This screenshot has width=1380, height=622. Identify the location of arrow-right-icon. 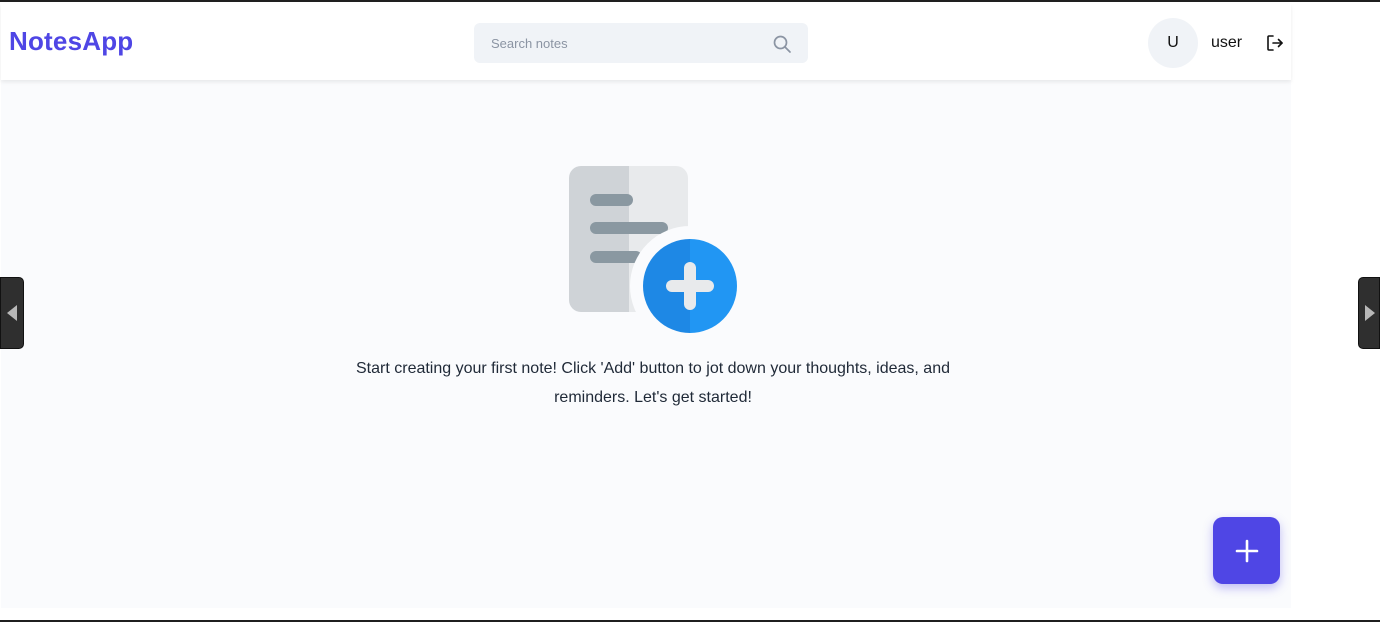
(1370, 313).